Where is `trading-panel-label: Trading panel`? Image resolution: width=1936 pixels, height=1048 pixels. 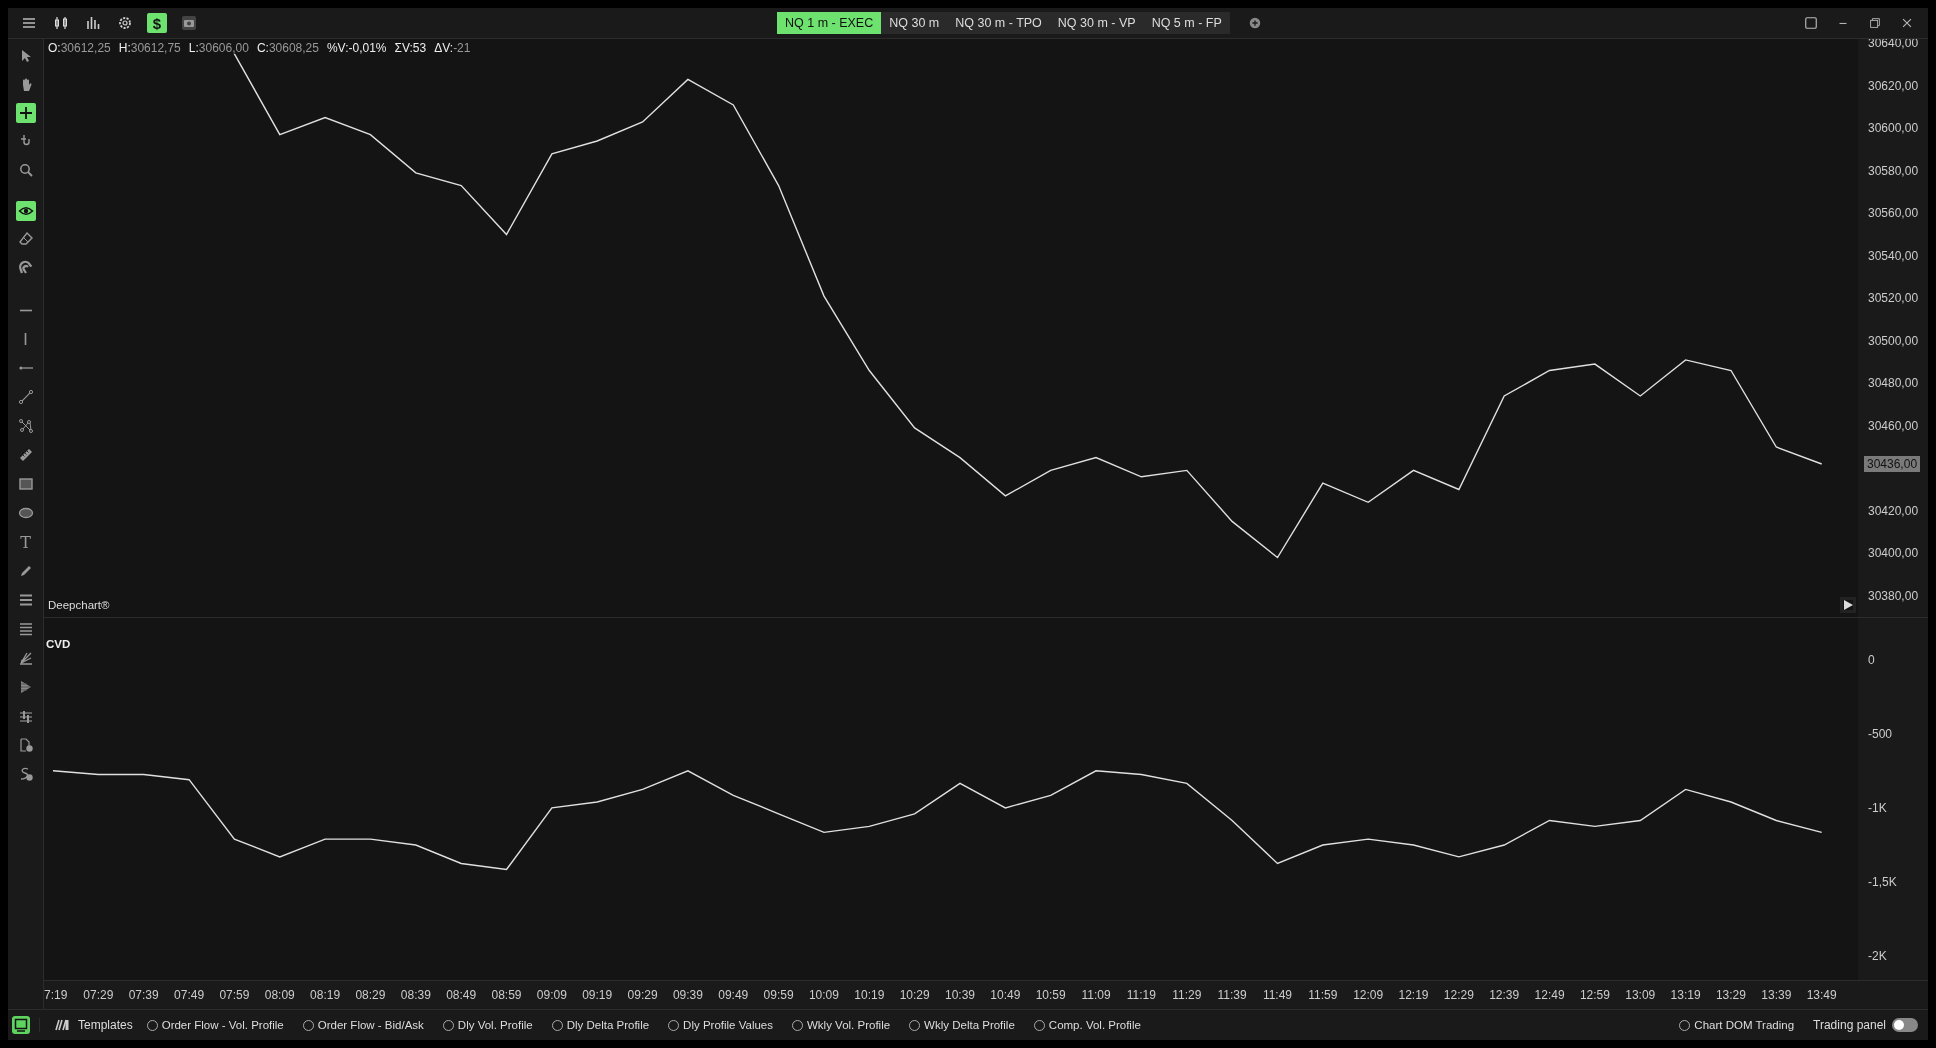
trading-panel-label: Trading panel is located at coordinates (1849, 1025).